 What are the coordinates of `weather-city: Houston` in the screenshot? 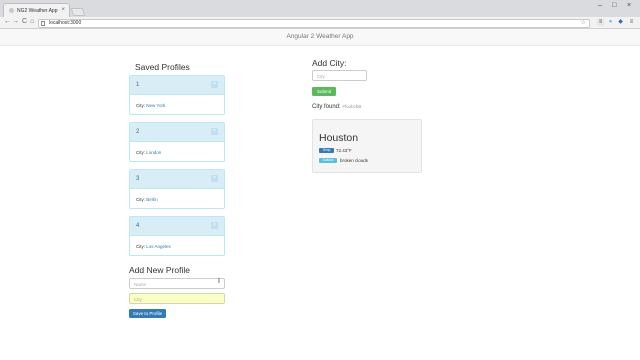 It's located at (339, 138).